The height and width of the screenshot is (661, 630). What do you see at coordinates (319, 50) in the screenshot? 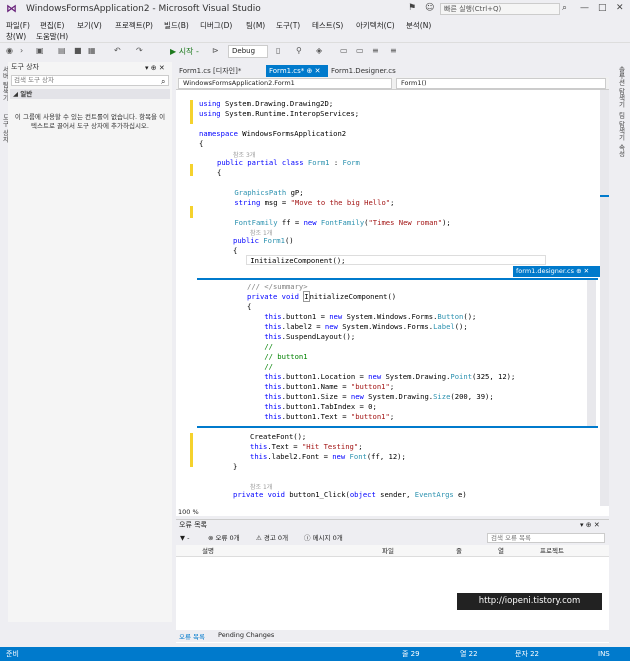
I see `bookmark-icon: ◈` at bounding box center [319, 50].